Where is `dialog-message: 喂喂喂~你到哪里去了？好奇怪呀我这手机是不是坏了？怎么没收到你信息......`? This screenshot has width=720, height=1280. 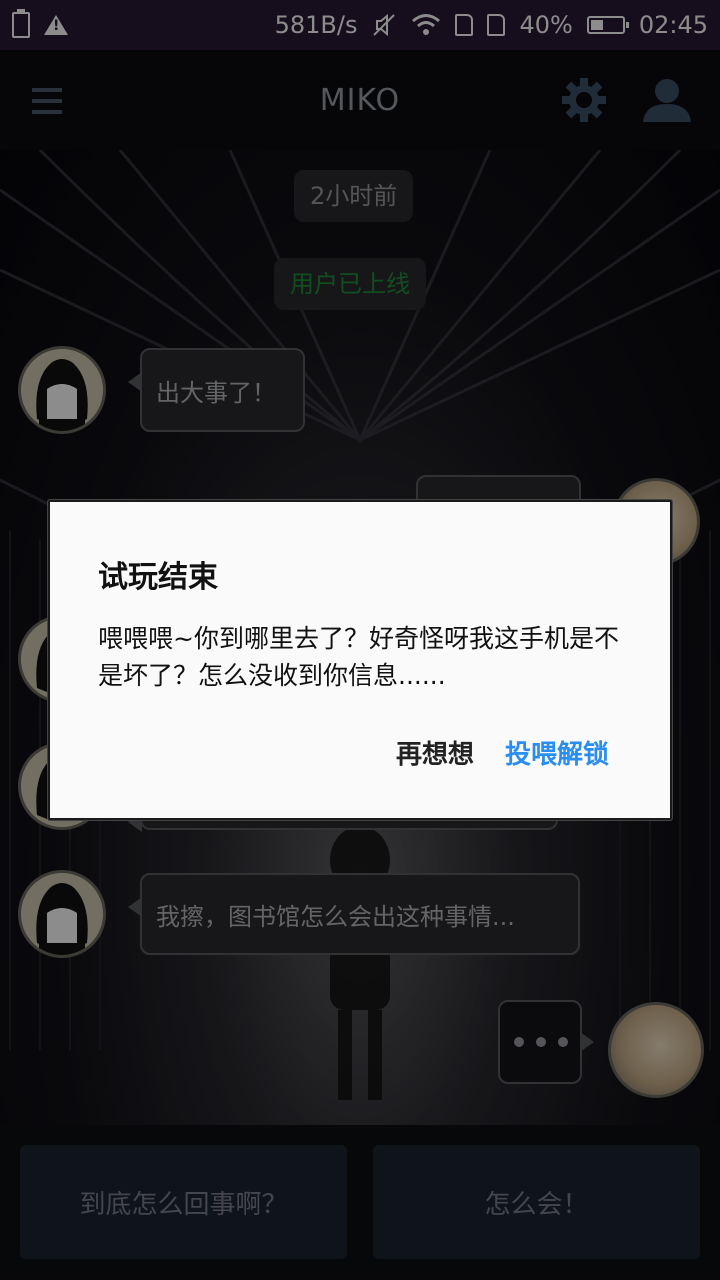 dialog-message: 喂喂喂~你到哪里去了？好奇怪呀我这手机是不是坏了？怎么没收到你信息...... is located at coordinates (358, 657).